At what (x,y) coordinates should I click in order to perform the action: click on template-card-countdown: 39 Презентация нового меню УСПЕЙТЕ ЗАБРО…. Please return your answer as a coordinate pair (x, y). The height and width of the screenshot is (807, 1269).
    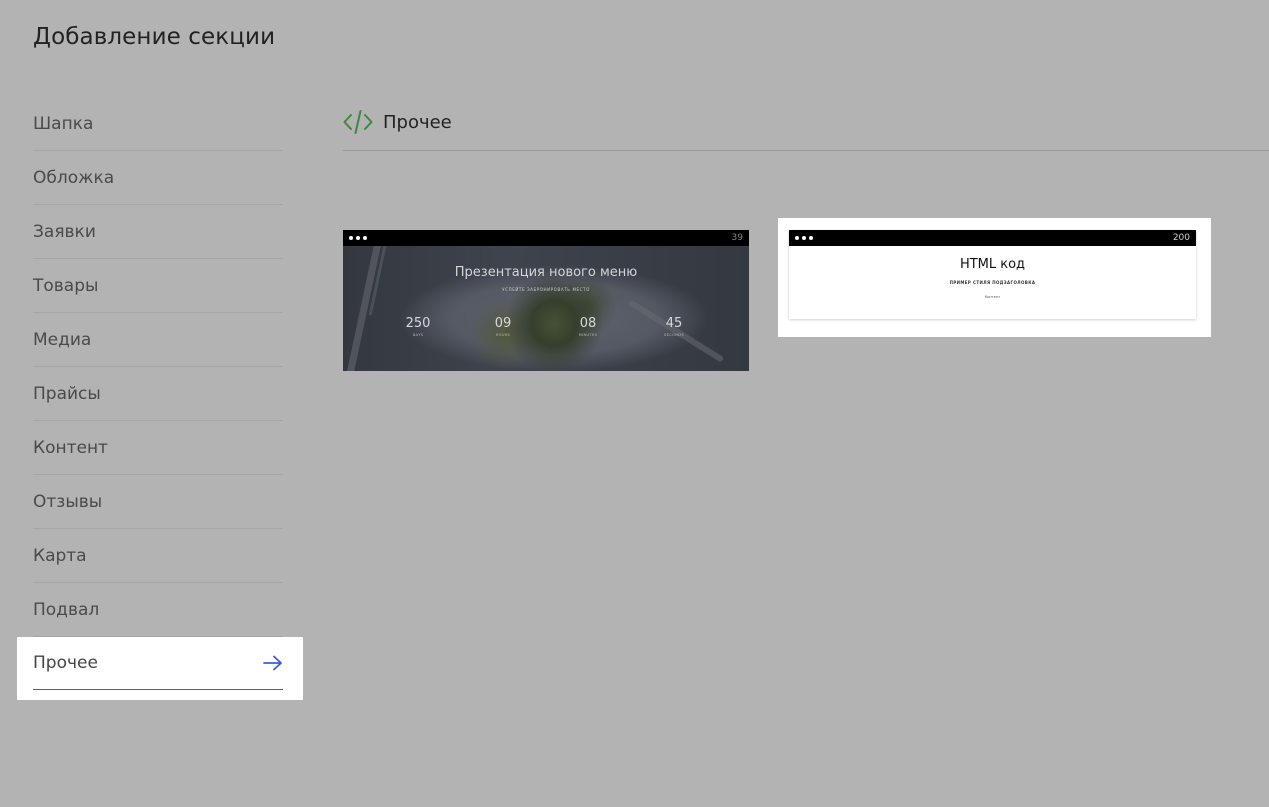
    Looking at the image, I should click on (546, 300).